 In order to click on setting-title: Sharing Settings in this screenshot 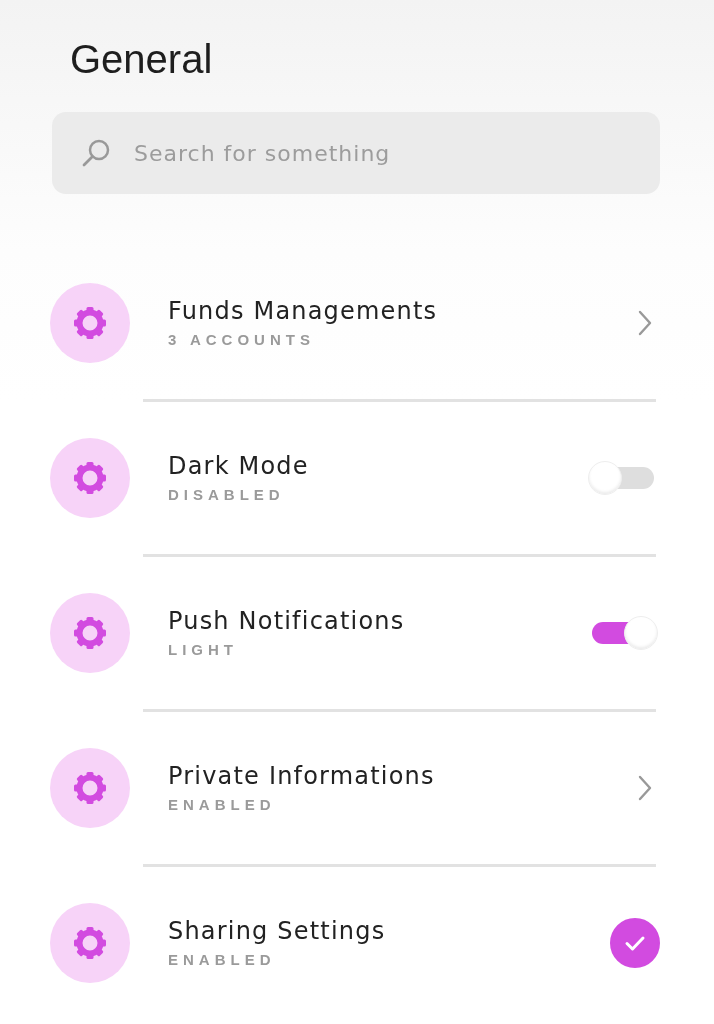, I will do `click(277, 931)`.